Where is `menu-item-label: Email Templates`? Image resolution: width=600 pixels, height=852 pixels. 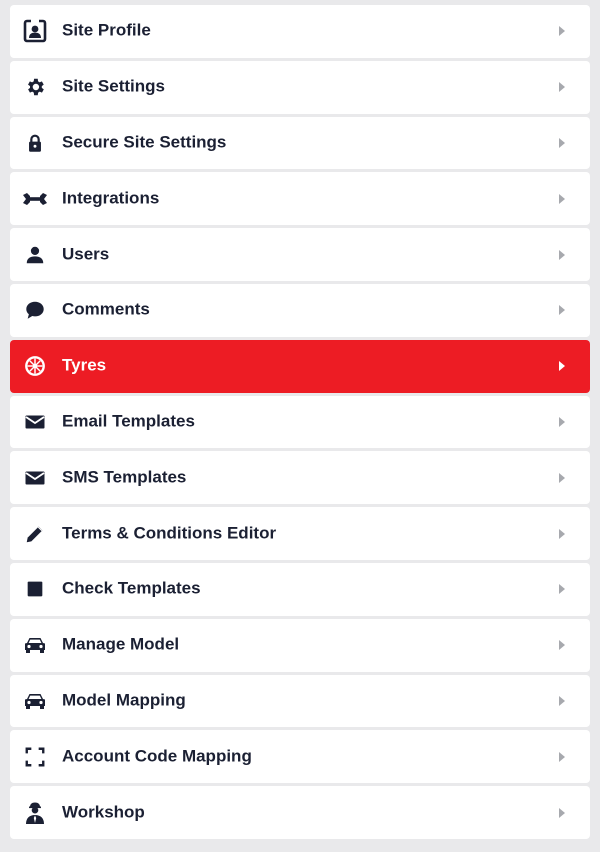
menu-item-label: Email Templates is located at coordinates (128, 421).